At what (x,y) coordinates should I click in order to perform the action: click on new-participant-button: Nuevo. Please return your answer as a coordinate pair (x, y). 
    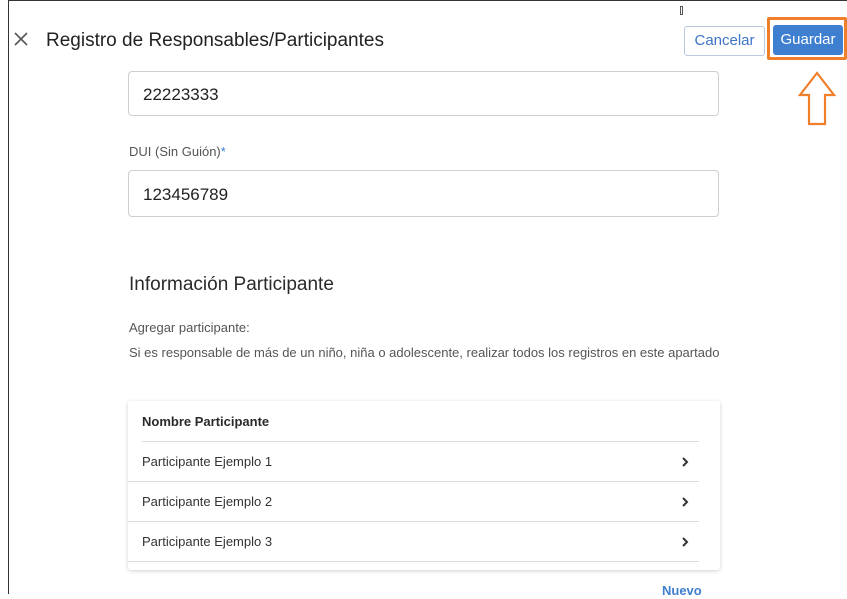
    Looking at the image, I should click on (682, 591).